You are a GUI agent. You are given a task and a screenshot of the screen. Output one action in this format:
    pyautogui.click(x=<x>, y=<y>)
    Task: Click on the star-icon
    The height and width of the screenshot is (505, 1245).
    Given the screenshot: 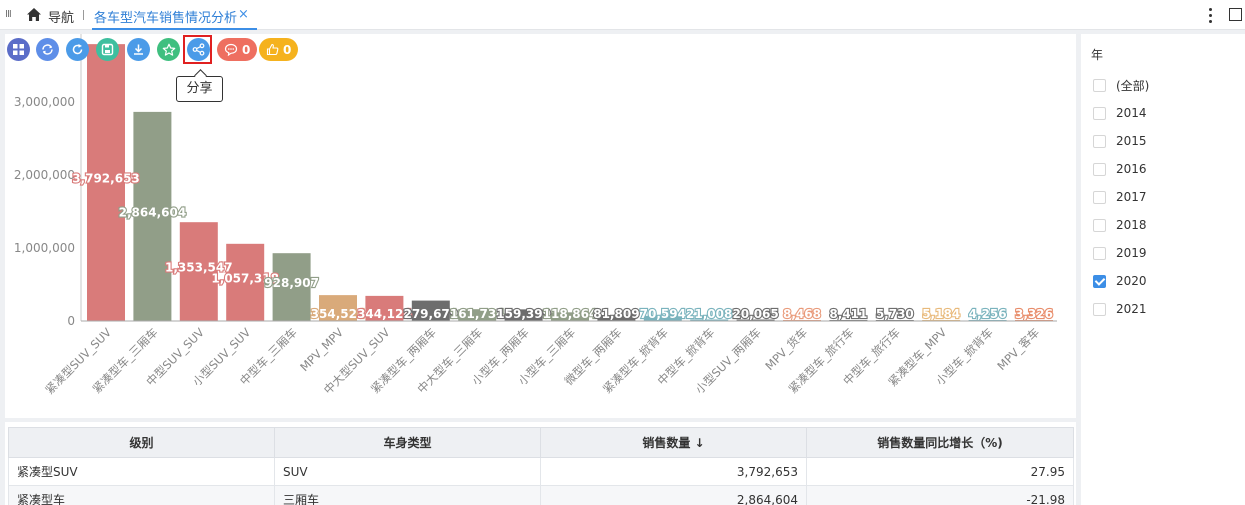 What is the action you would take?
    pyautogui.click(x=168, y=49)
    